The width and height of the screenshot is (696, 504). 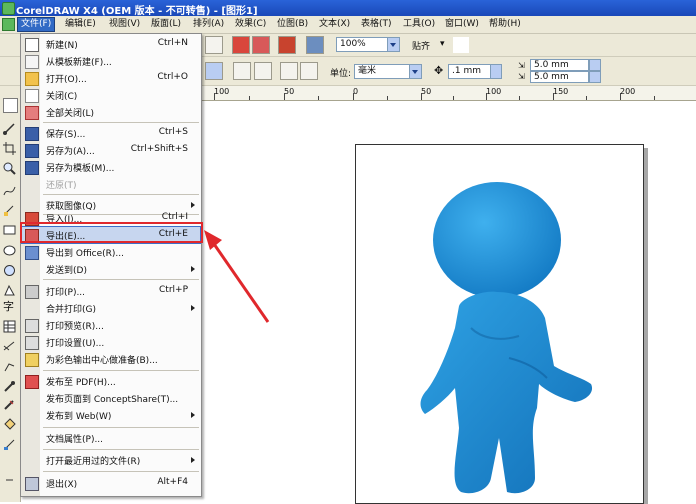 What do you see at coordinates (462, 24) in the screenshot?
I see `menu-window: 窗口(W)` at bounding box center [462, 24].